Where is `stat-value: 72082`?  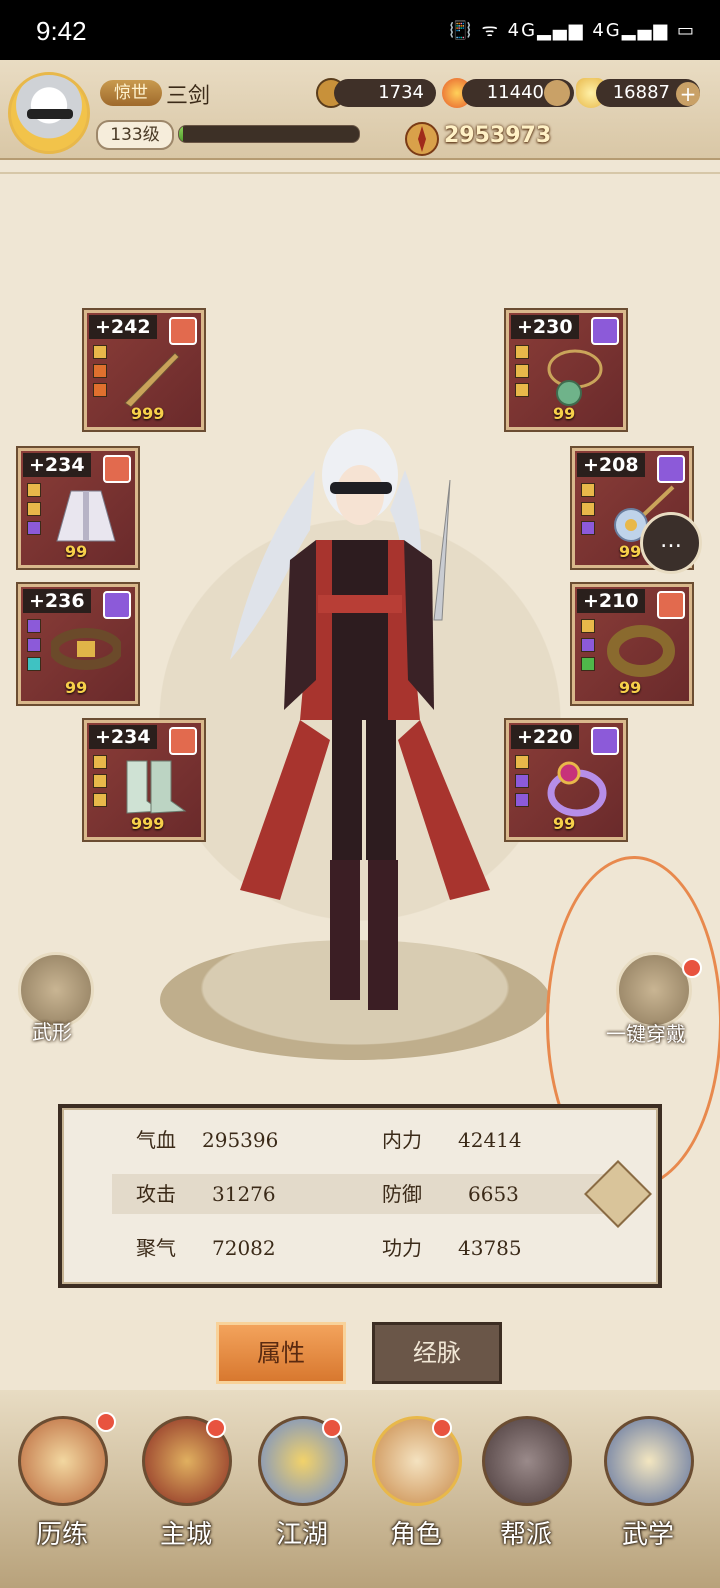
stat-value: 72082 is located at coordinates (244, 1248).